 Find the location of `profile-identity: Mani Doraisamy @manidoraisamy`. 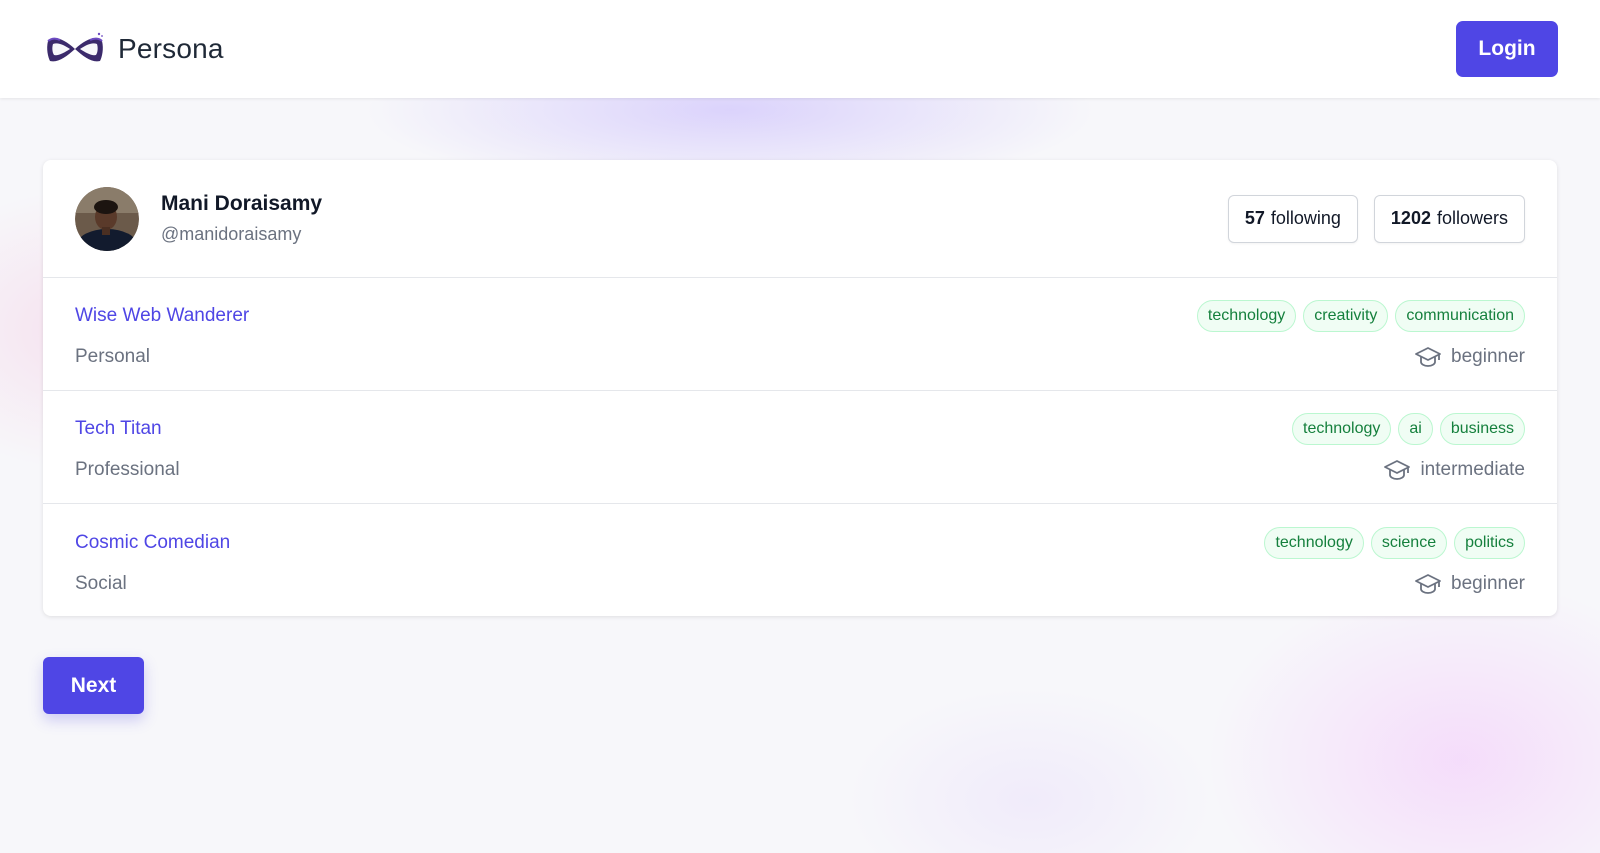

profile-identity: Mani Doraisamy @manidoraisamy is located at coordinates (198, 218).